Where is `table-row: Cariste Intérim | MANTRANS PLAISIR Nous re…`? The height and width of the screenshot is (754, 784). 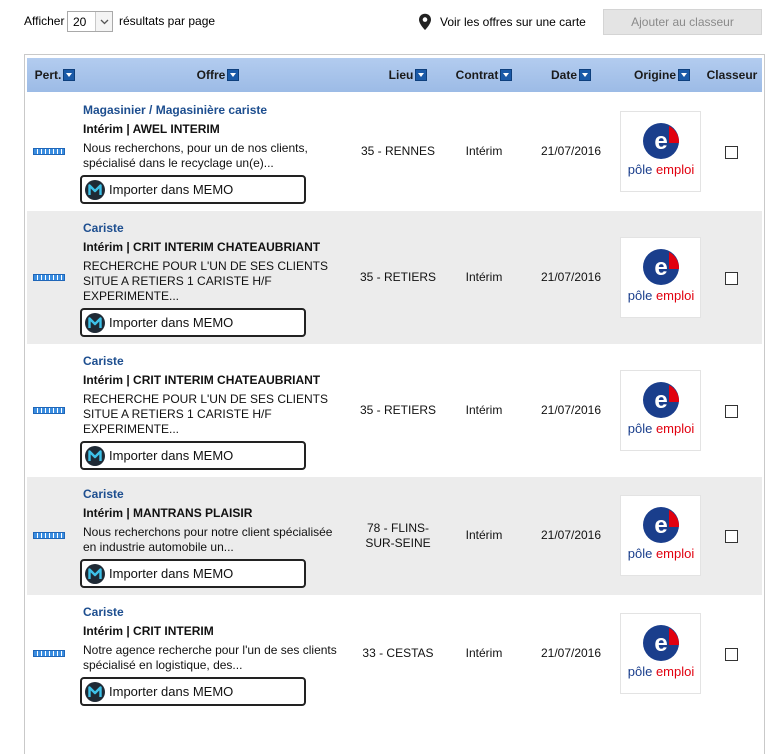
table-row: Cariste Intérim | MANTRANS PLAISIR Nous re… is located at coordinates (394, 536).